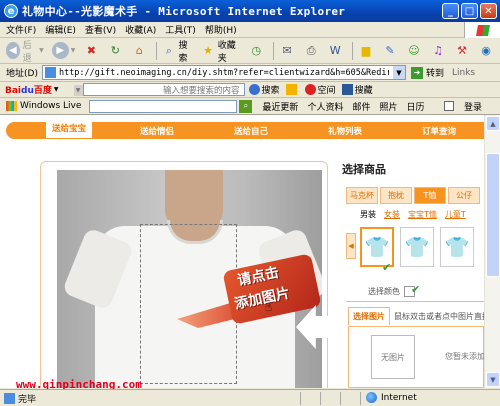 The image size is (500, 406). Describe the element at coordinates (254, 89) in the screenshot. I see `paw-icon` at that location.